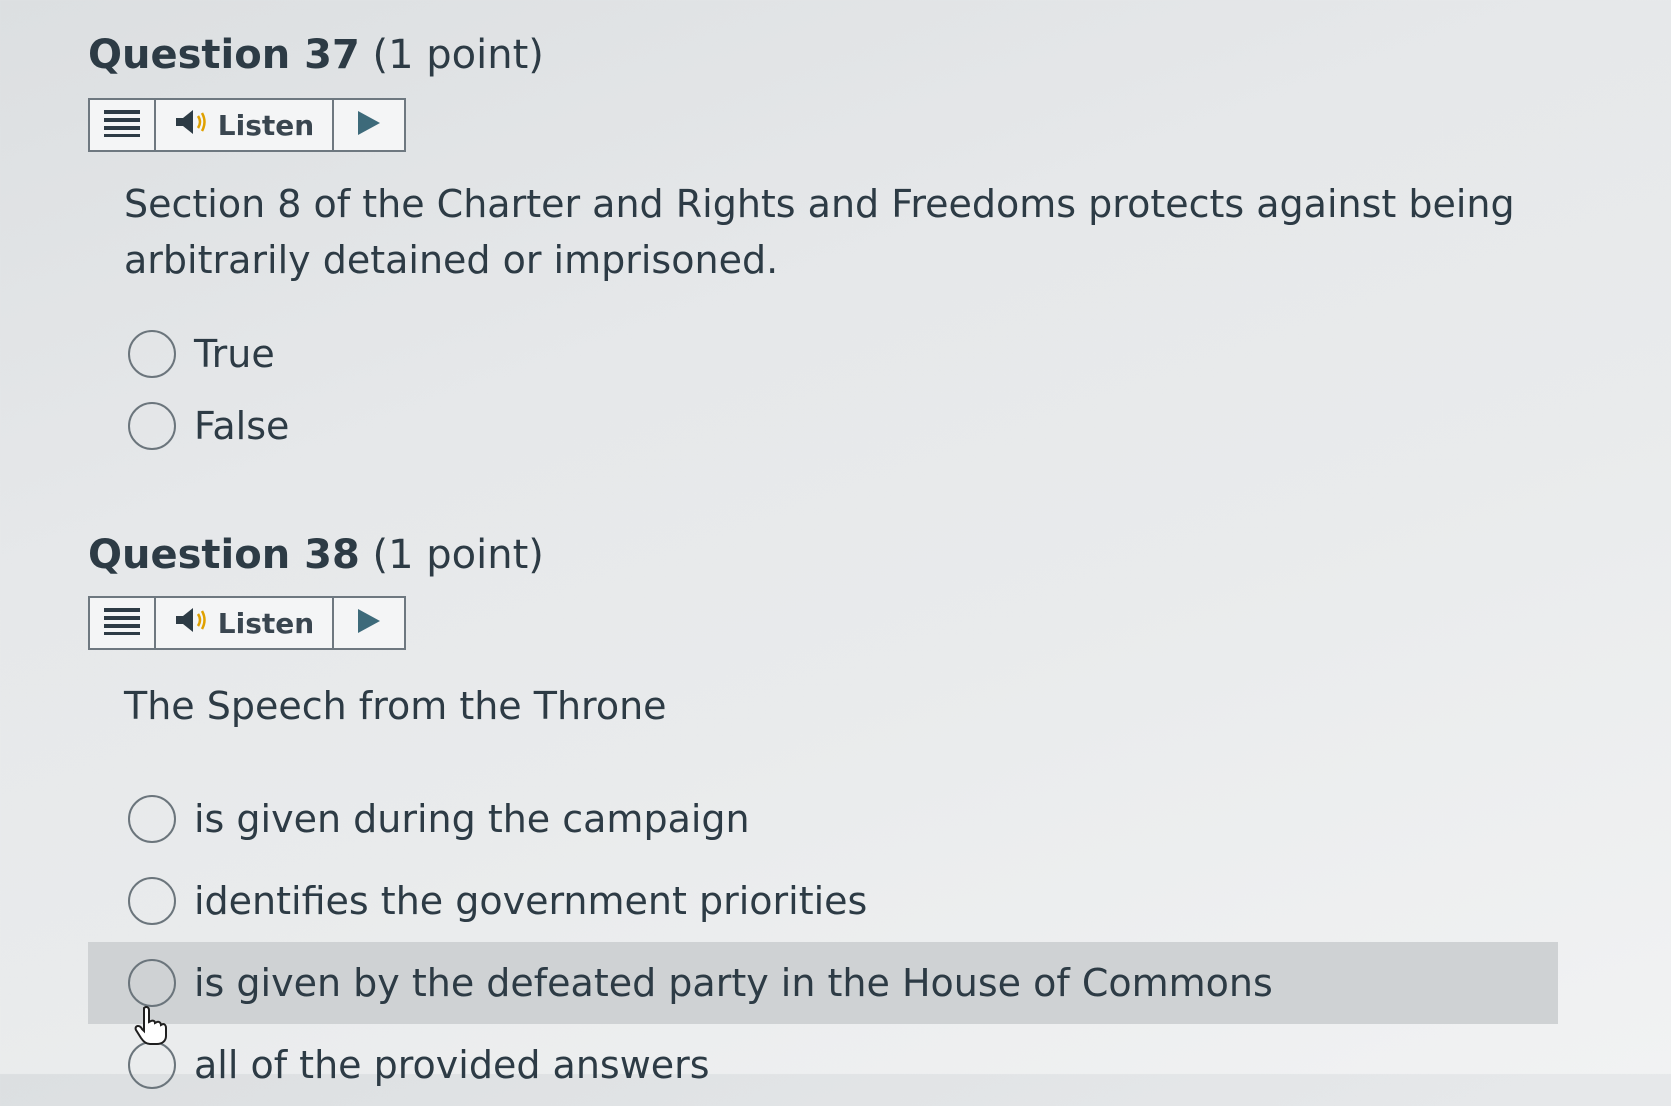 This screenshot has height=1106, width=1671. What do you see at coordinates (234, 354) in the screenshot?
I see `option-label: True` at bounding box center [234, 354].